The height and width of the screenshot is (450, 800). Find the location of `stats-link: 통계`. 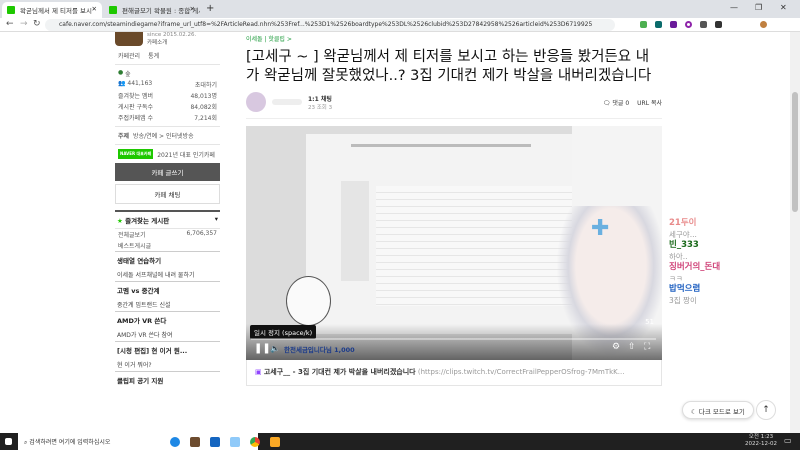

stats-link: 통계 is located at coordinates (153, 55).